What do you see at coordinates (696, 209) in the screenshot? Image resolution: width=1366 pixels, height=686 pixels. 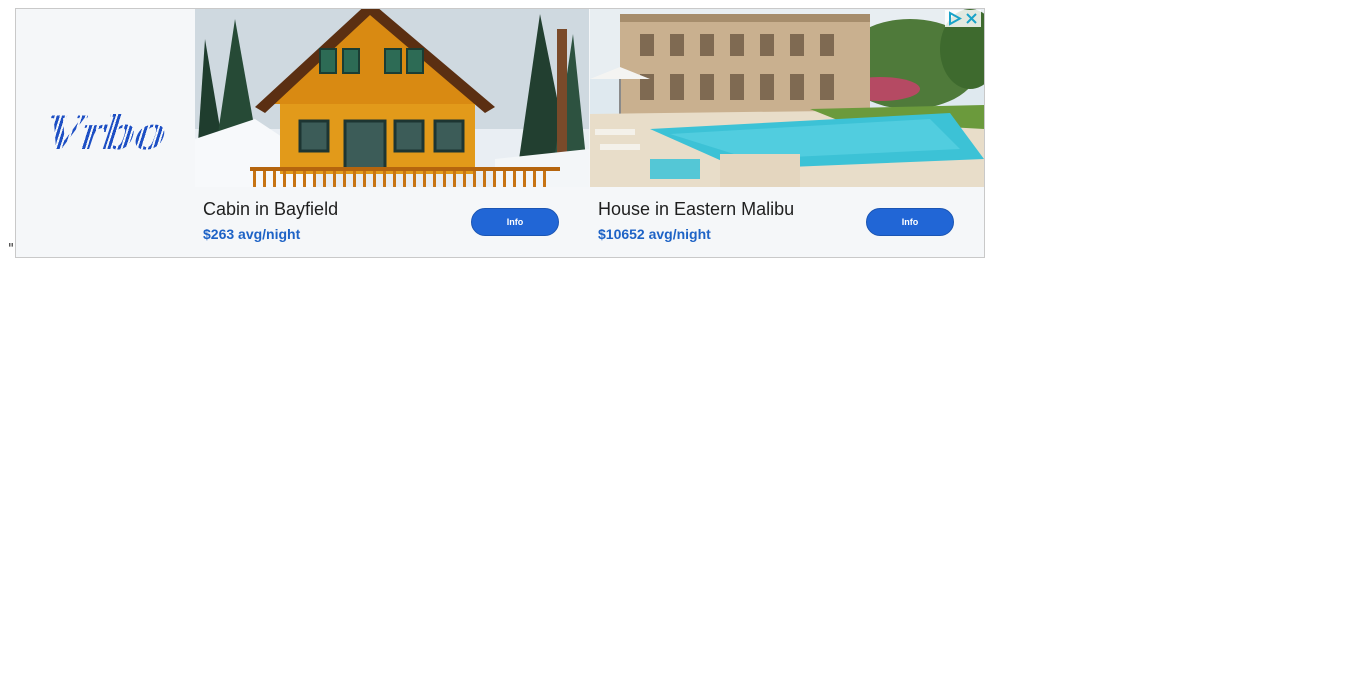 I see `listing-title: House in Eastern Malibu` at bounding box center [696, 209].